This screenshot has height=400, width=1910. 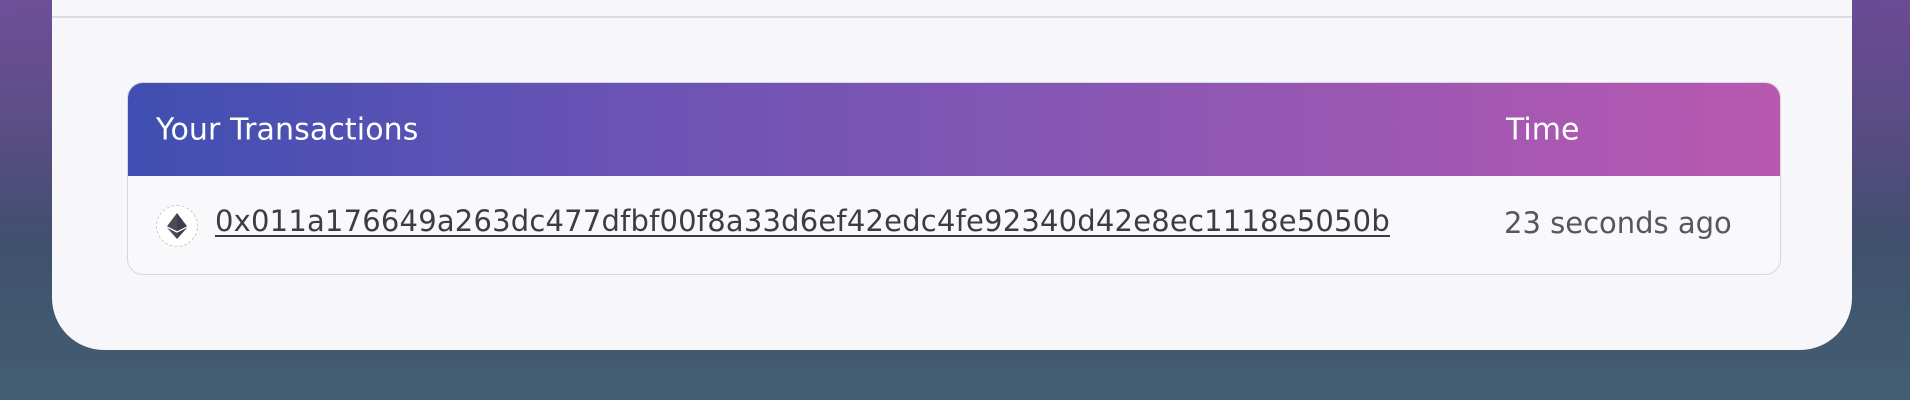 I want to click on divider, so click(x=952, y=17).